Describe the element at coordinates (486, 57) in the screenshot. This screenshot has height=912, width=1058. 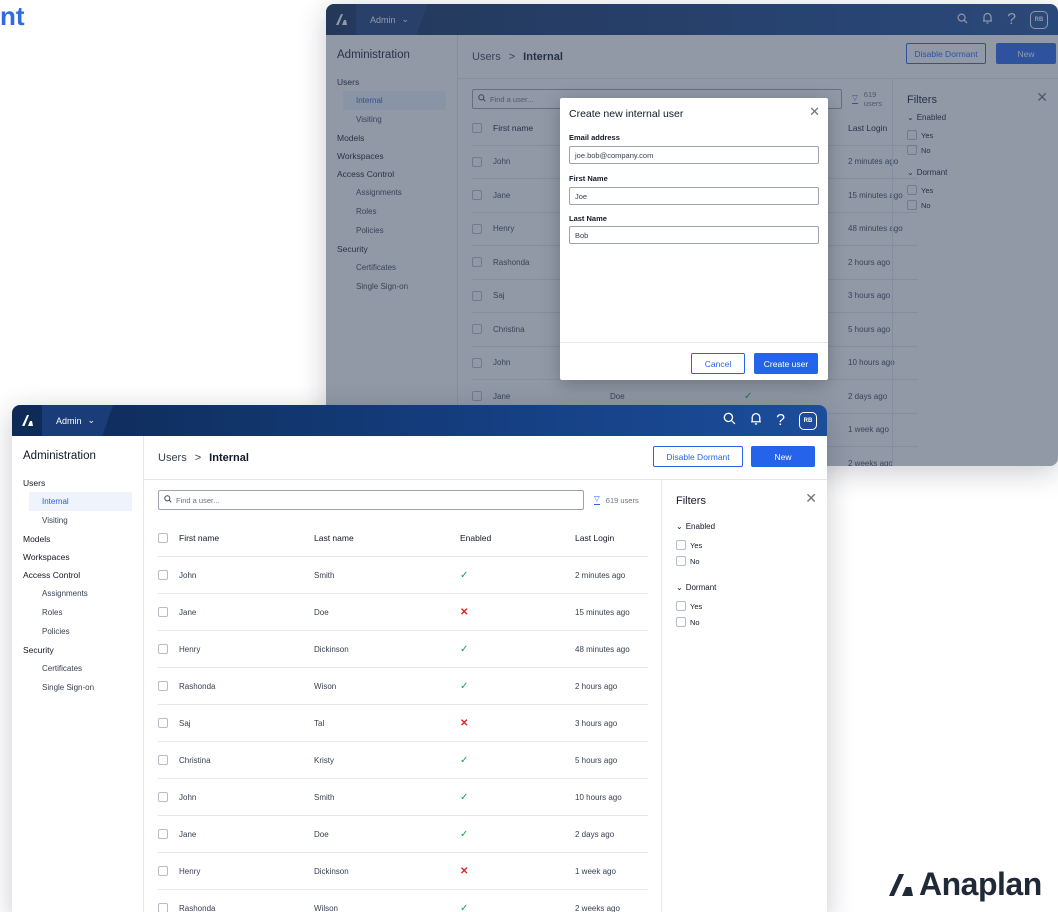
I see `breadcrumb-parent: Users` at that location.